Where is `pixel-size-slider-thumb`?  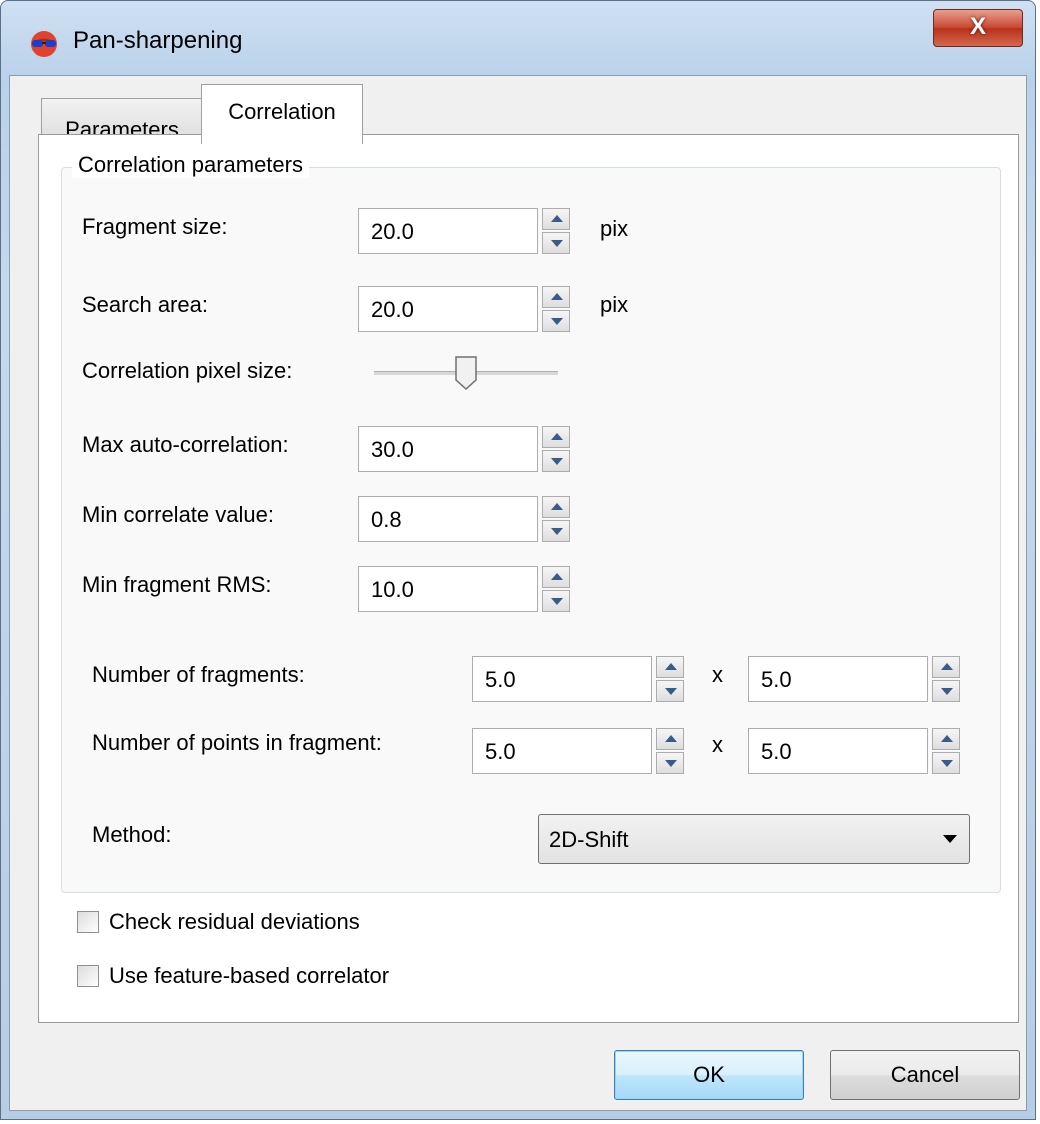
pixel-size-slider-thumb is located at coordinates (466, 373).